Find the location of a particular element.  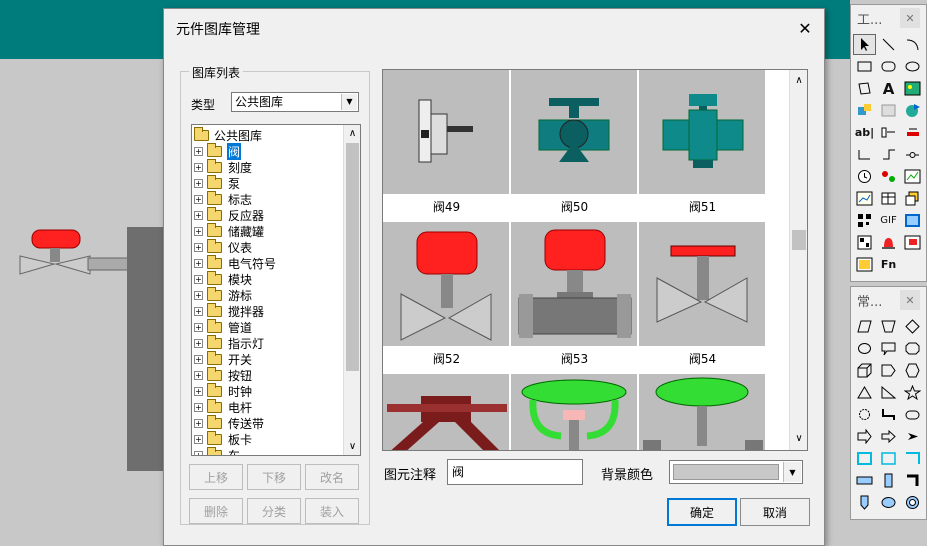

trapezoid-icon is located at coordinates (888, 326).